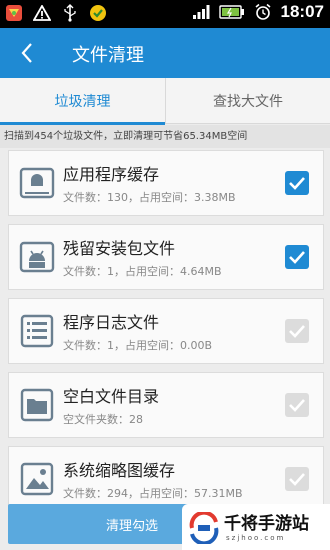 The image size is (330, 550). Describe the element at coordinates (111, 396) in the screenshot. I see `item-name: 空白文件目录` at that location.